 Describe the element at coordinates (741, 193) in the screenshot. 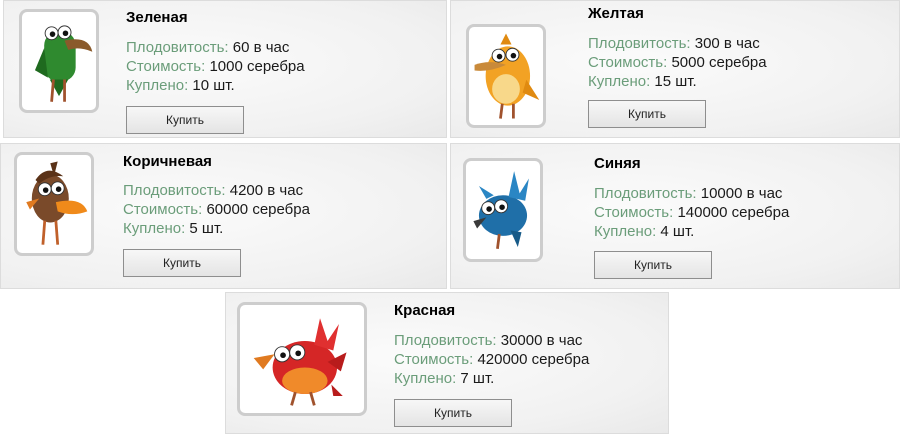

I see `productivity-value: 10000 в час` at that location.